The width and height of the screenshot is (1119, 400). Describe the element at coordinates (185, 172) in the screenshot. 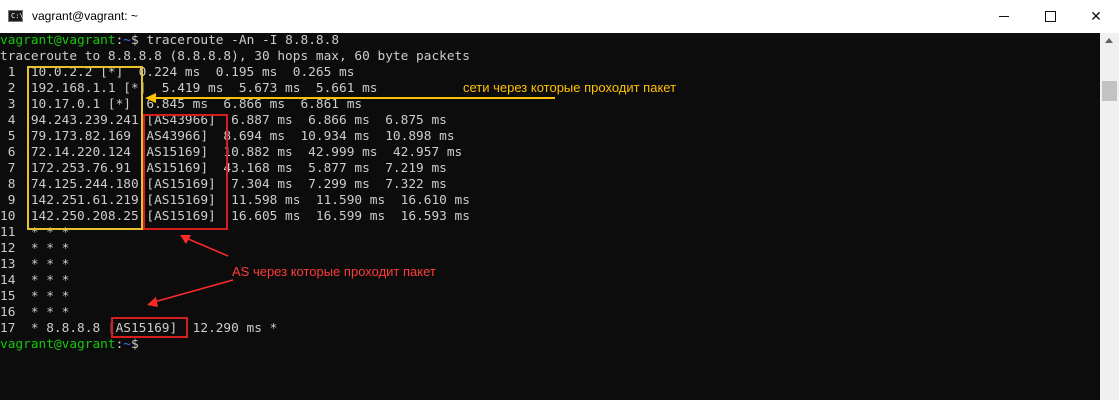

I see `as-highlight-box` at that location.